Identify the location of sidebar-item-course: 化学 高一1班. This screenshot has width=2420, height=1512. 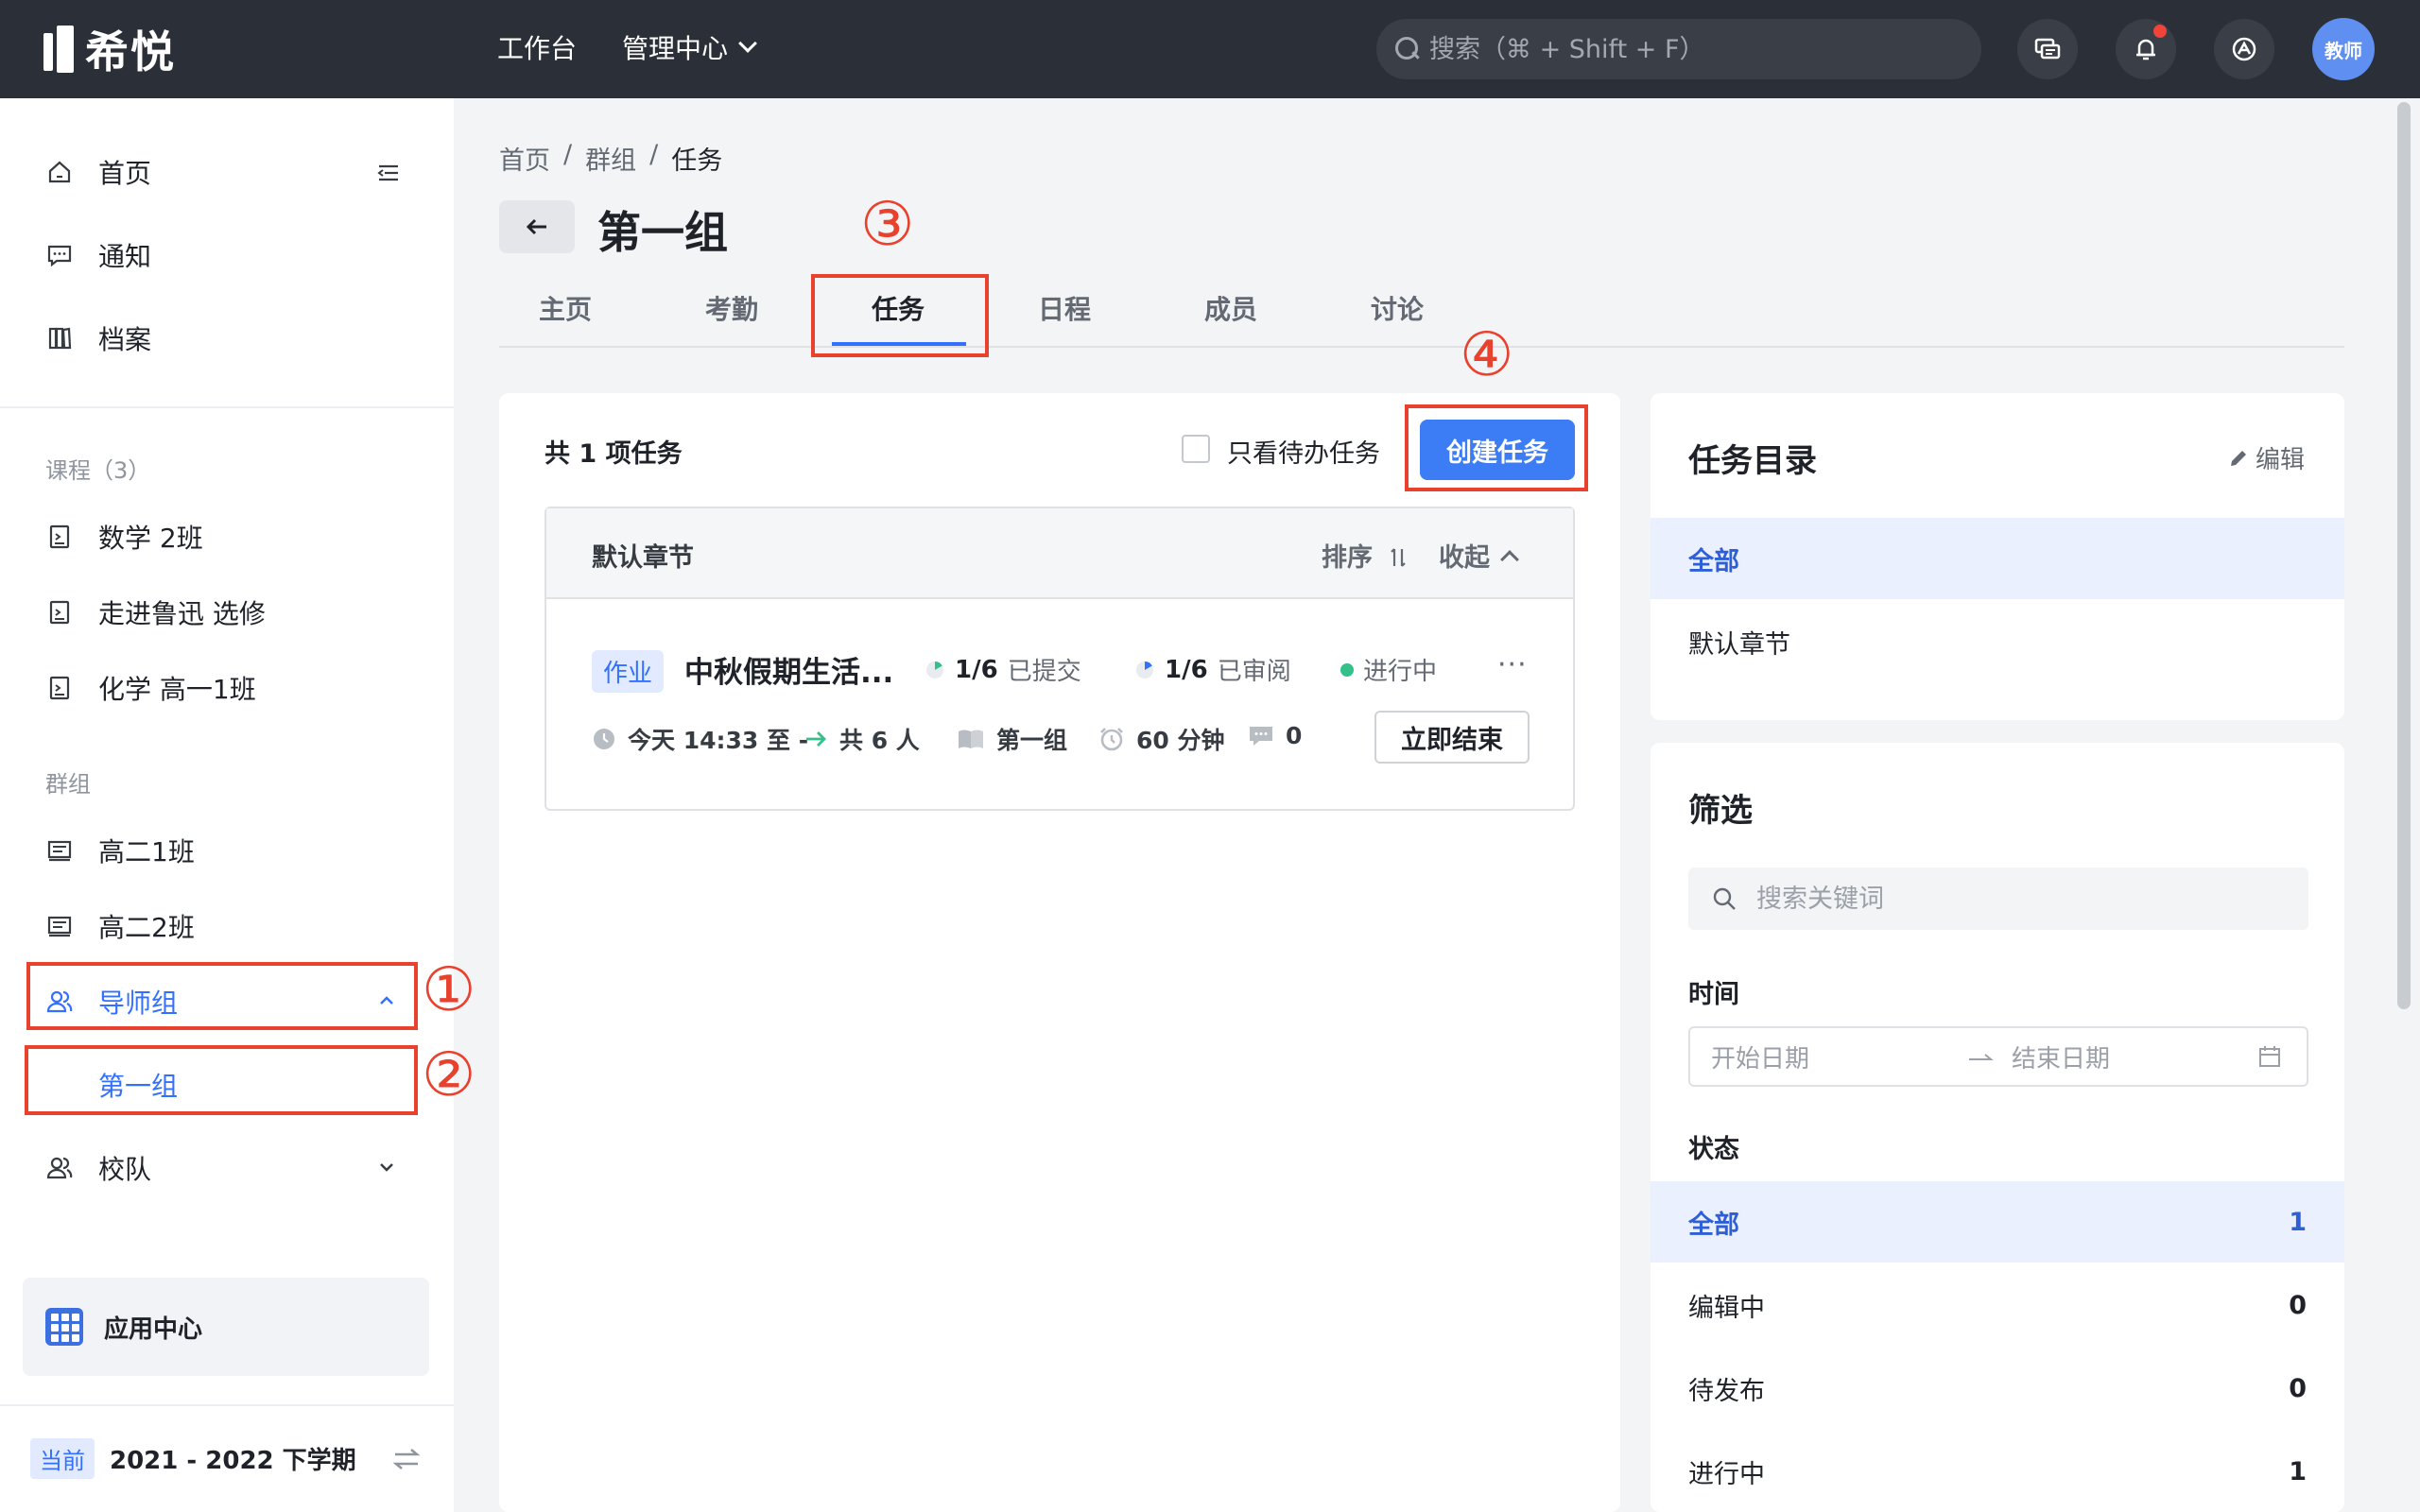
(227, 688).